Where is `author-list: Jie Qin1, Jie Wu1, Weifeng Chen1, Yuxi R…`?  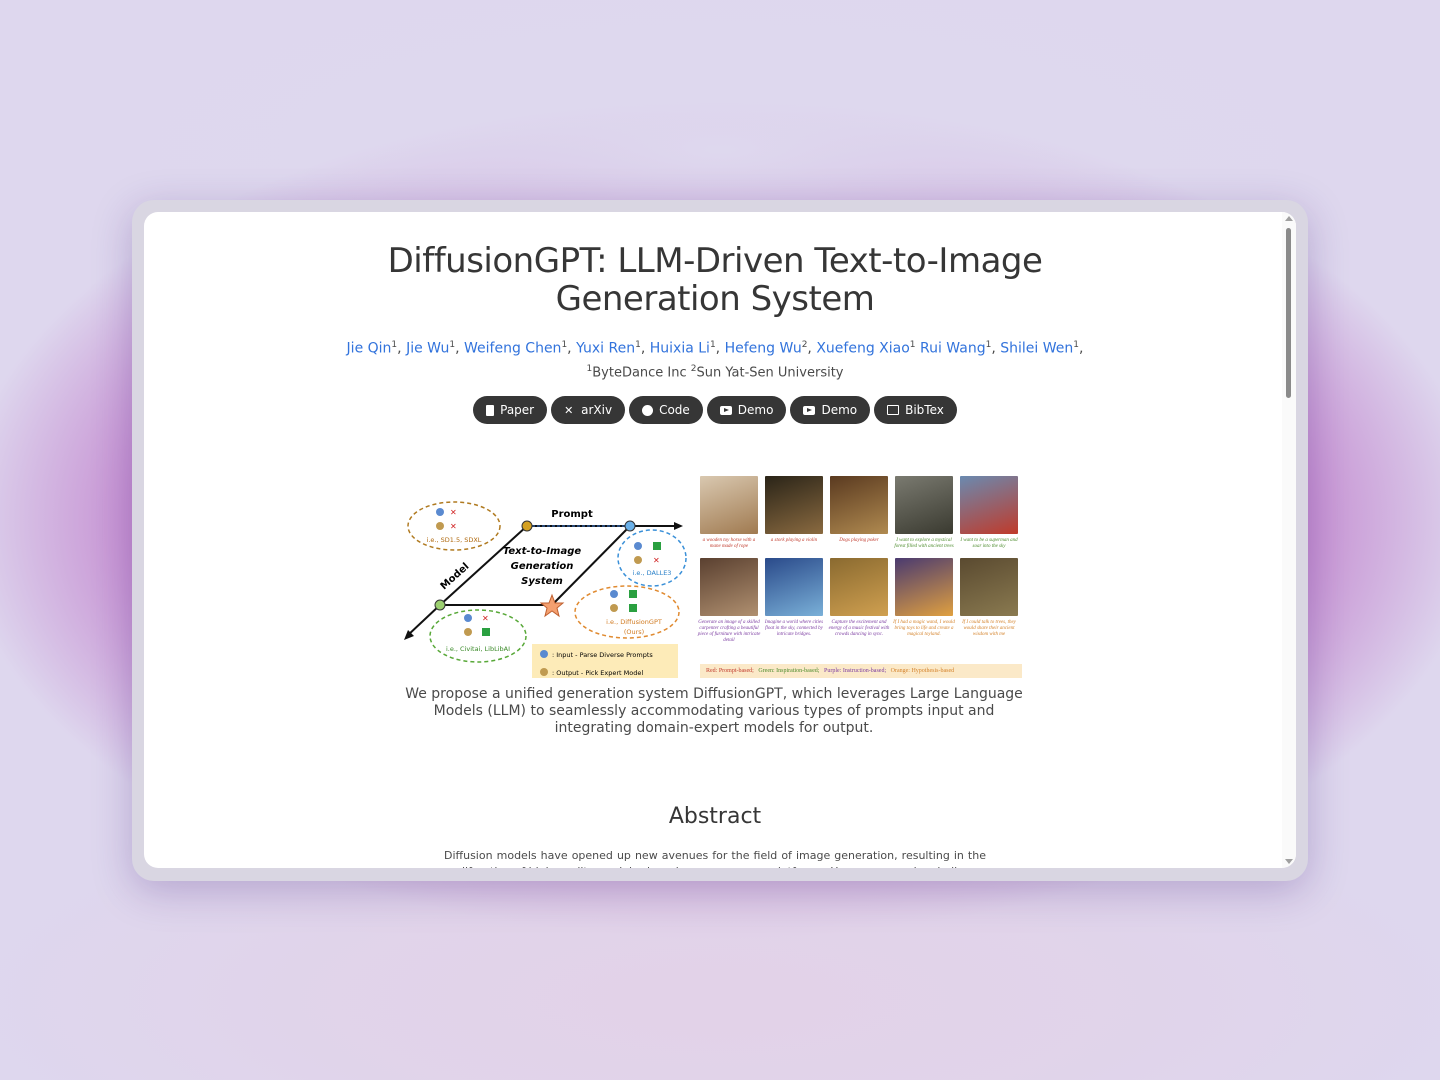 author-list: Jie Qin1, Jie Wu1, Weifeng Chen1, Yuxi R… is located at coordinates (715, 348).